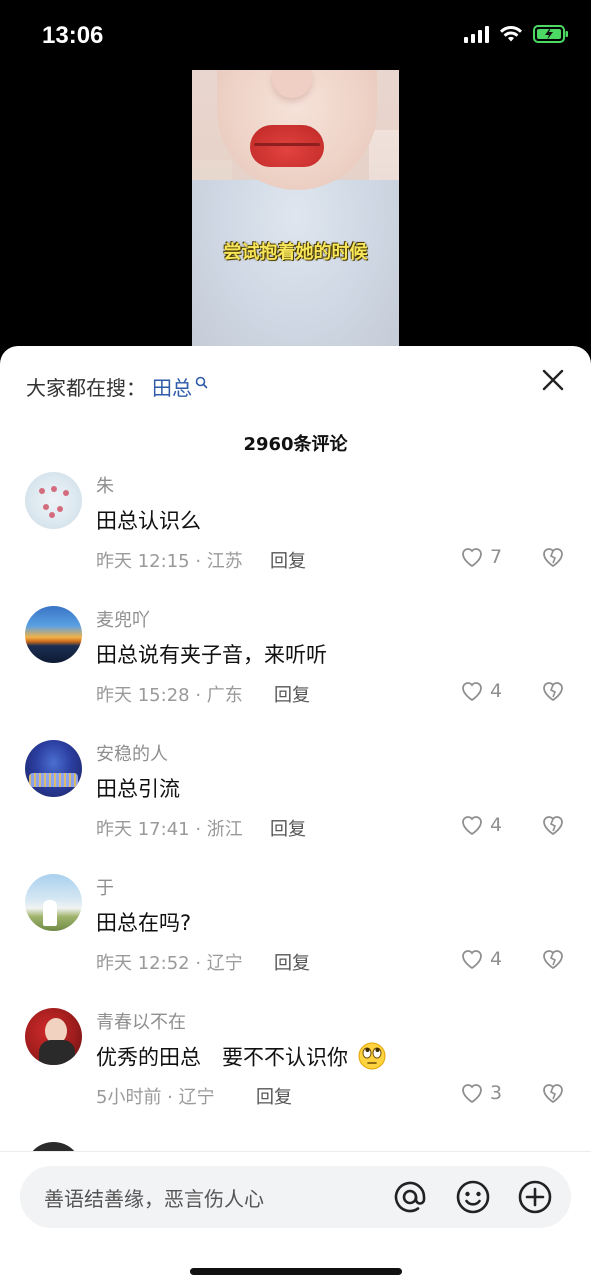 The width and height of the screenshot is (591, 1280). Describe the element at coordinates (143, 922) in the screenshot. I see `comment-text: 田总在吗?` at that location.